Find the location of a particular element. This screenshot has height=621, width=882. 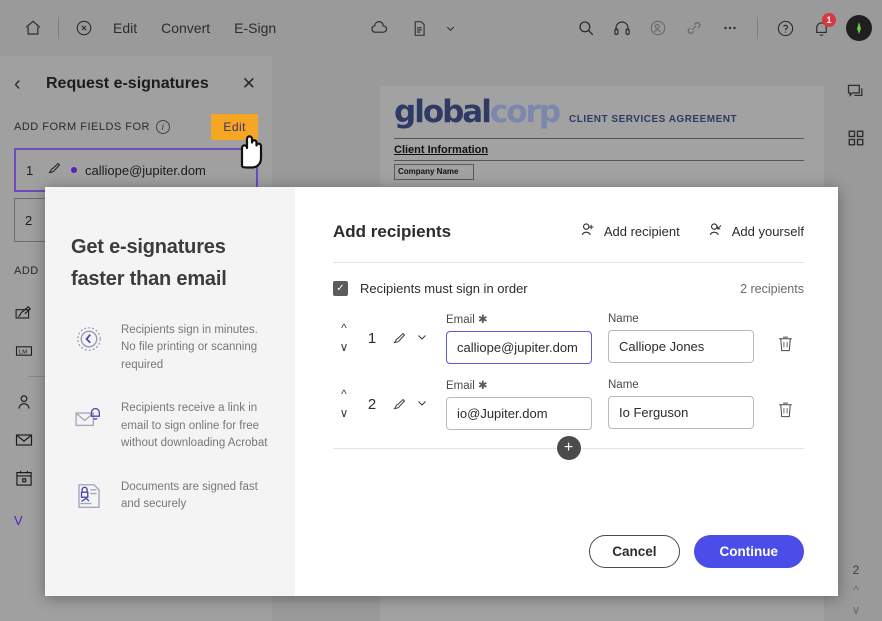

top-toolbar: Edit Convert E-Sign 1 is located at coordinates (441, 28).